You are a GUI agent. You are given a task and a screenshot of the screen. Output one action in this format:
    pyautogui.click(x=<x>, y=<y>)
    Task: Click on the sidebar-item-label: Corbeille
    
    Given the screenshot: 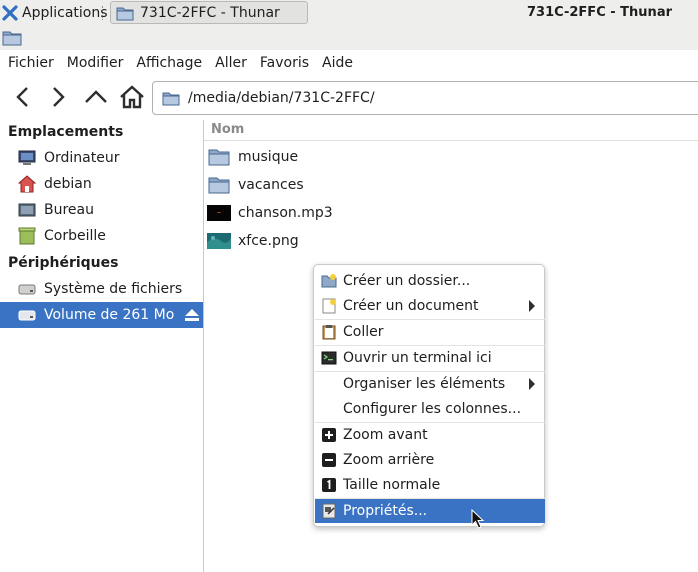 What is the action you would take?
    pyautogui.click(x=75, y=236)
    